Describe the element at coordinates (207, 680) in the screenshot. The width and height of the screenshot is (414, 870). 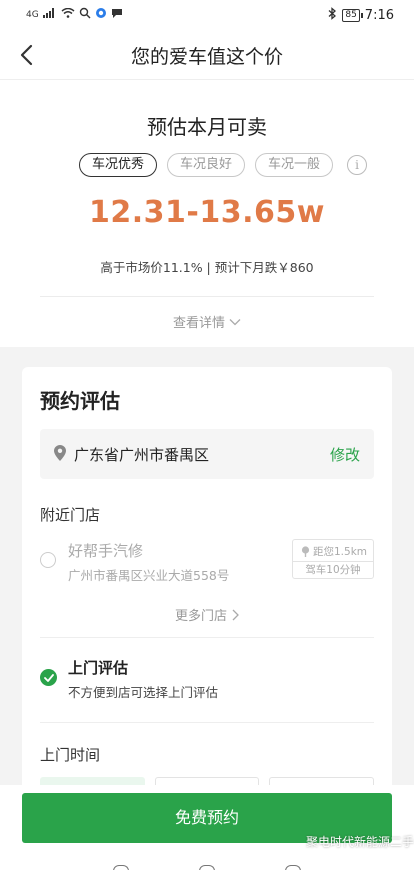
I see `home-evaluation-option: 上门评估 不方便到店可选择上门评估` at that location.